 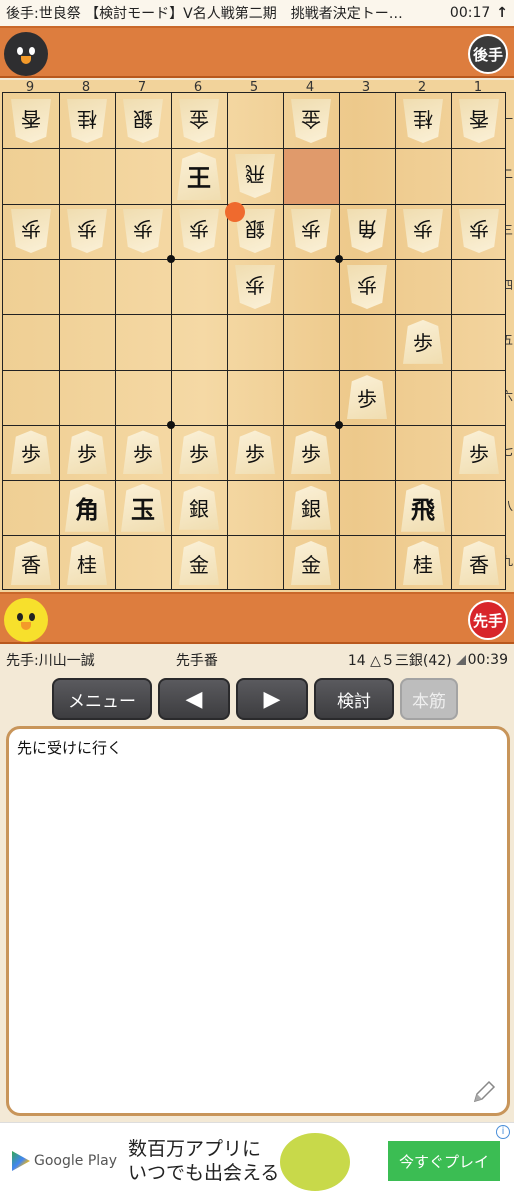 I want to click on turn-indicator: 先手番, so click(x=196, y=661).